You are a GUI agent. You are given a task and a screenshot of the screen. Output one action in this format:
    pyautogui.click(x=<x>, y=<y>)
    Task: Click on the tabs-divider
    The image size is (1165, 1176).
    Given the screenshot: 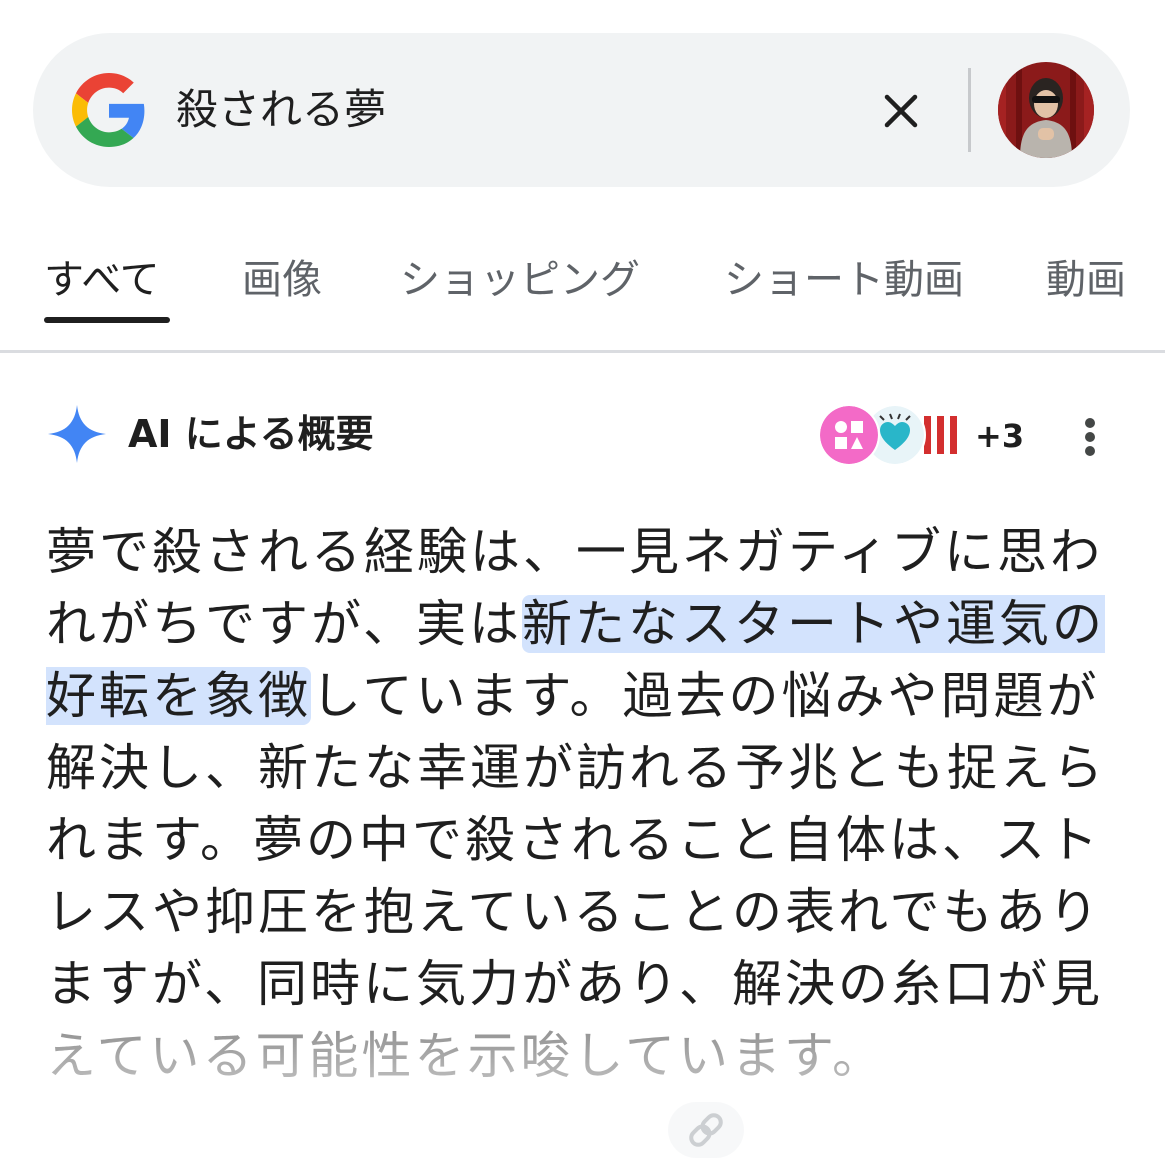 What is the action you would take?
    pyautogui.click(x=582, y=351)
    